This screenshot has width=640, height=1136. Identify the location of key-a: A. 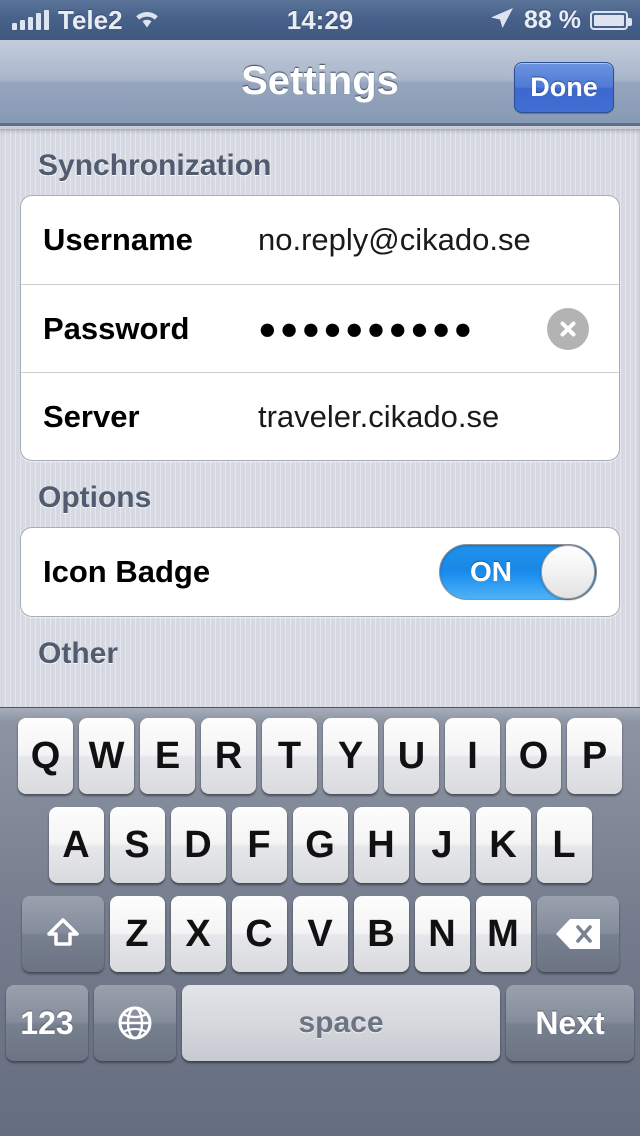
(76, 845).